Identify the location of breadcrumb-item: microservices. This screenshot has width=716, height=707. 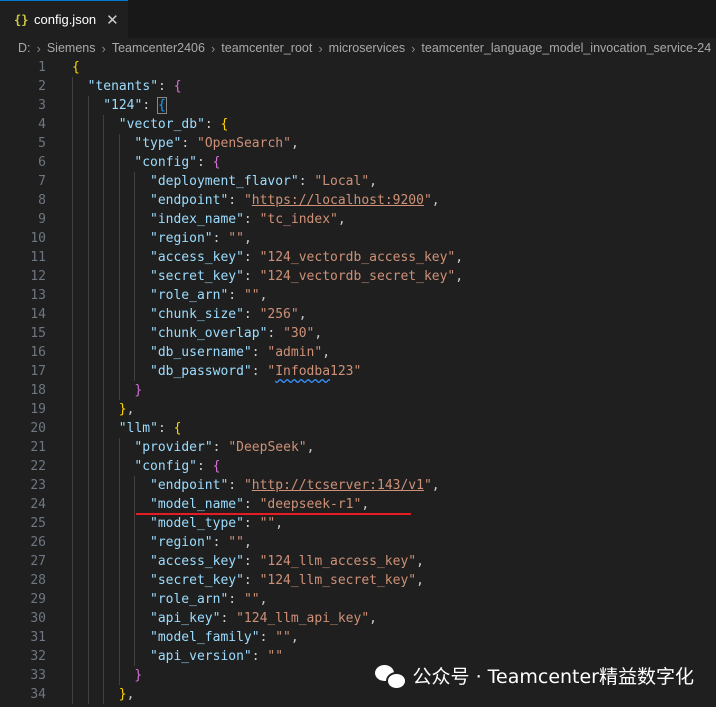
(367, 48).